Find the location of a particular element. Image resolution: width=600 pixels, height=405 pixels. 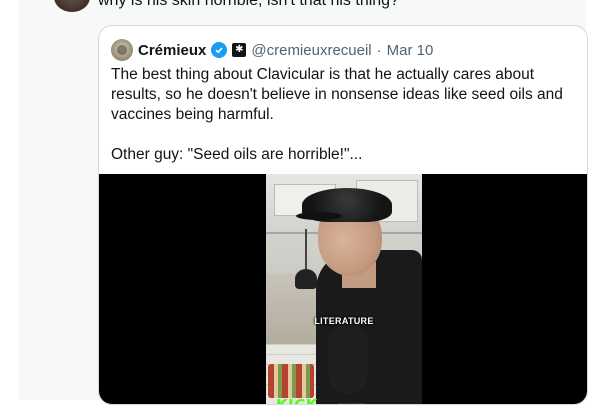

reply-author-avatar is located at coordinates (72, 6).